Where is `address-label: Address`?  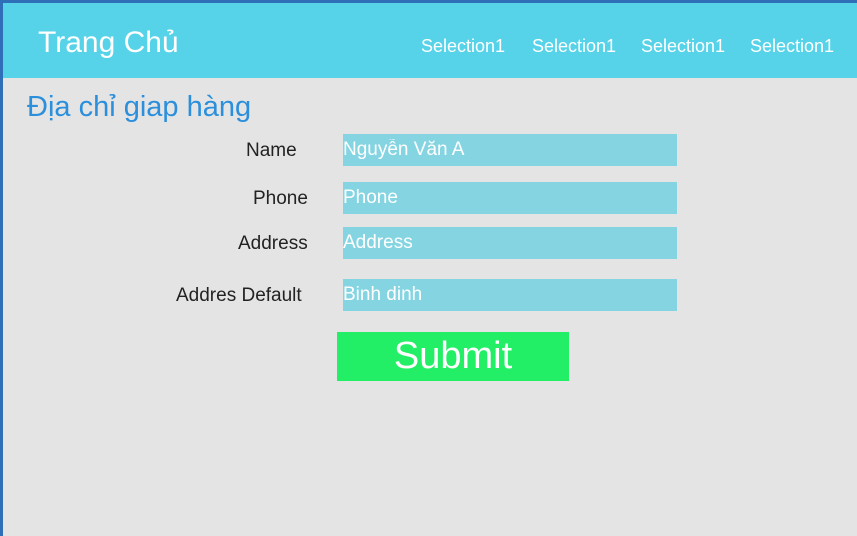 address-label: Address is located at coordinates (273, 243).